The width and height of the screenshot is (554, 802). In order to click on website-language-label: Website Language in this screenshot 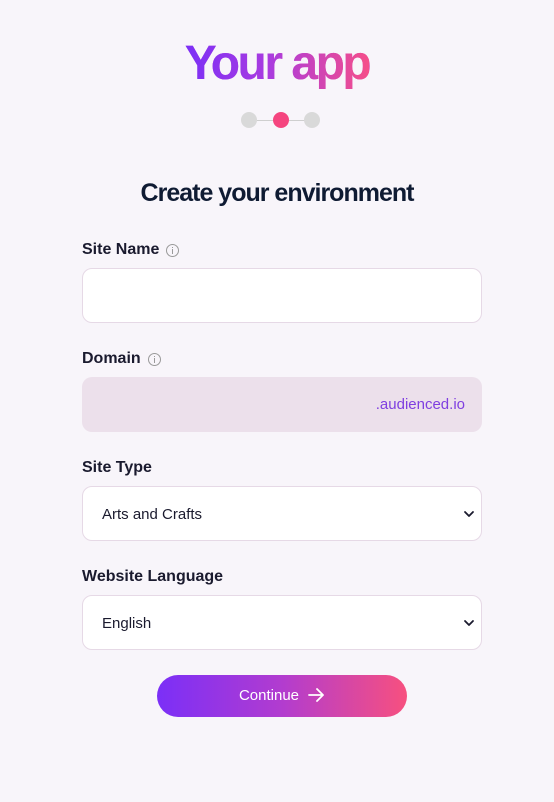, I will do `click(152, 577)`.